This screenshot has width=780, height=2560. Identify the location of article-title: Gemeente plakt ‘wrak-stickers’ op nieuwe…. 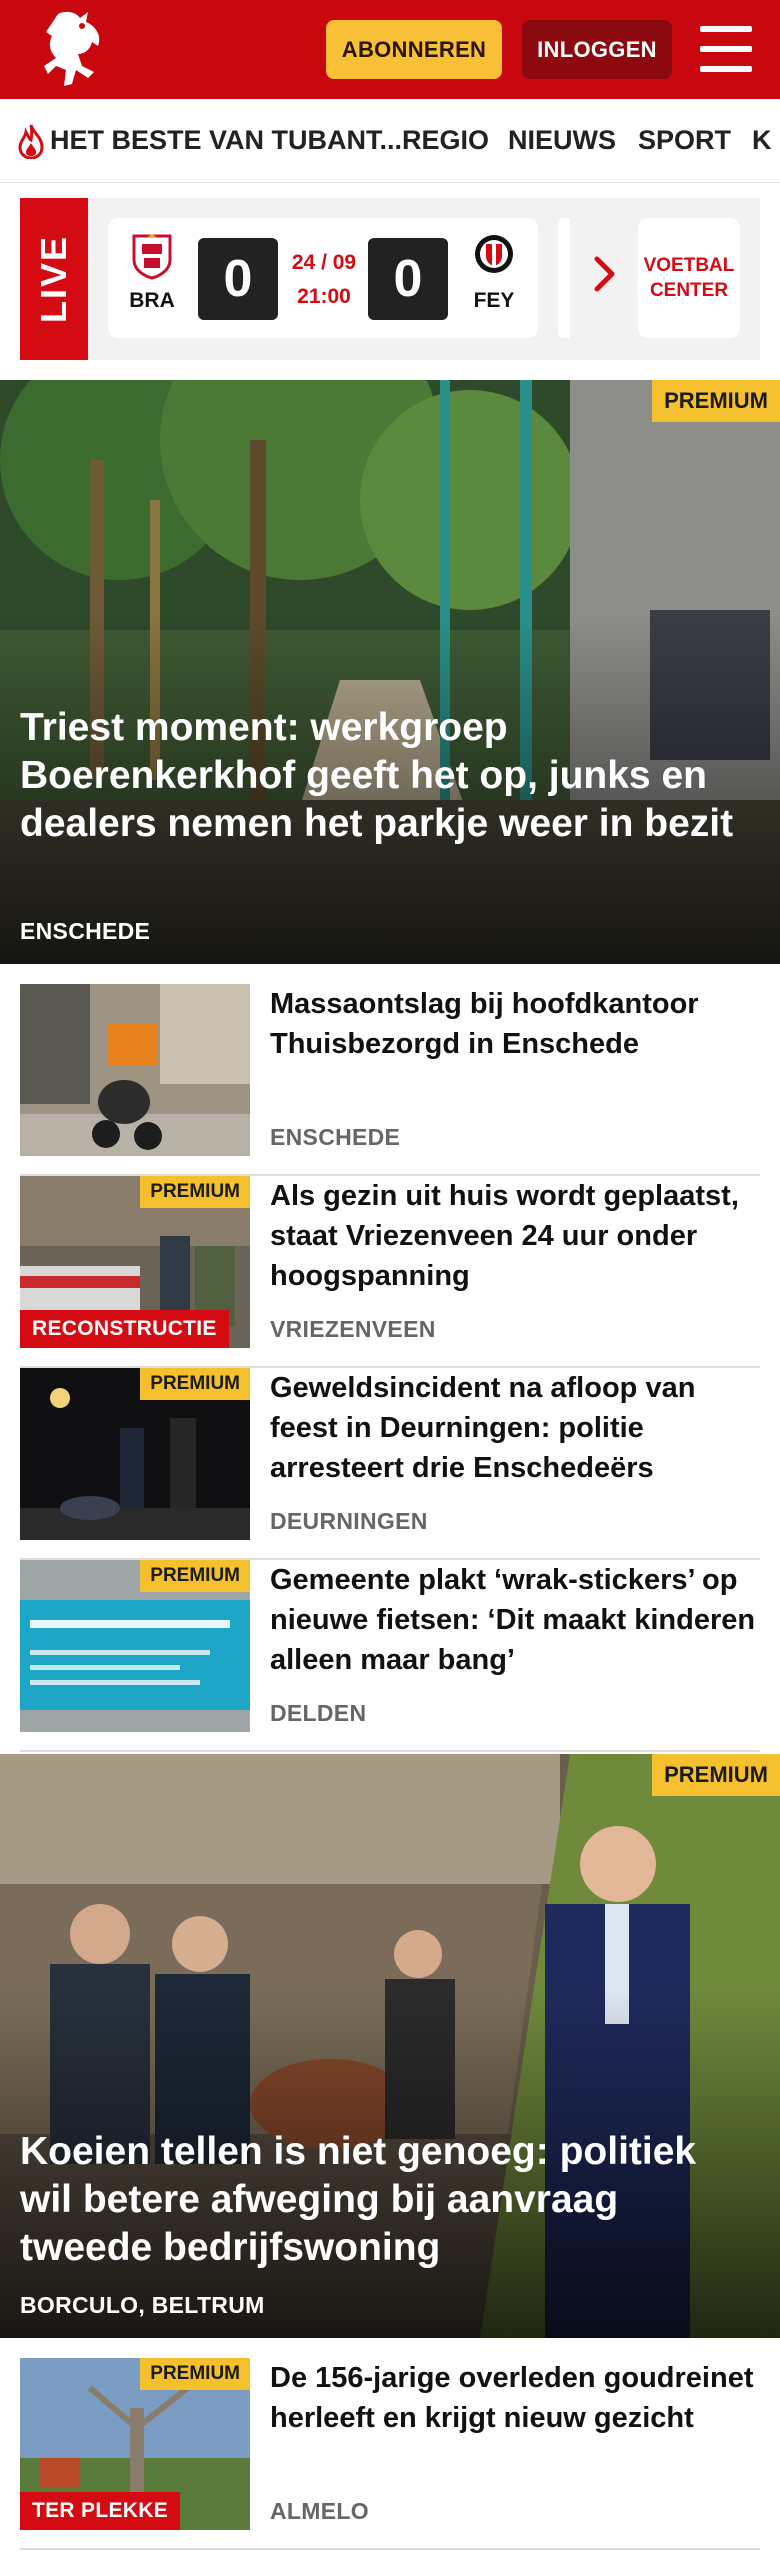
(515, 1620).